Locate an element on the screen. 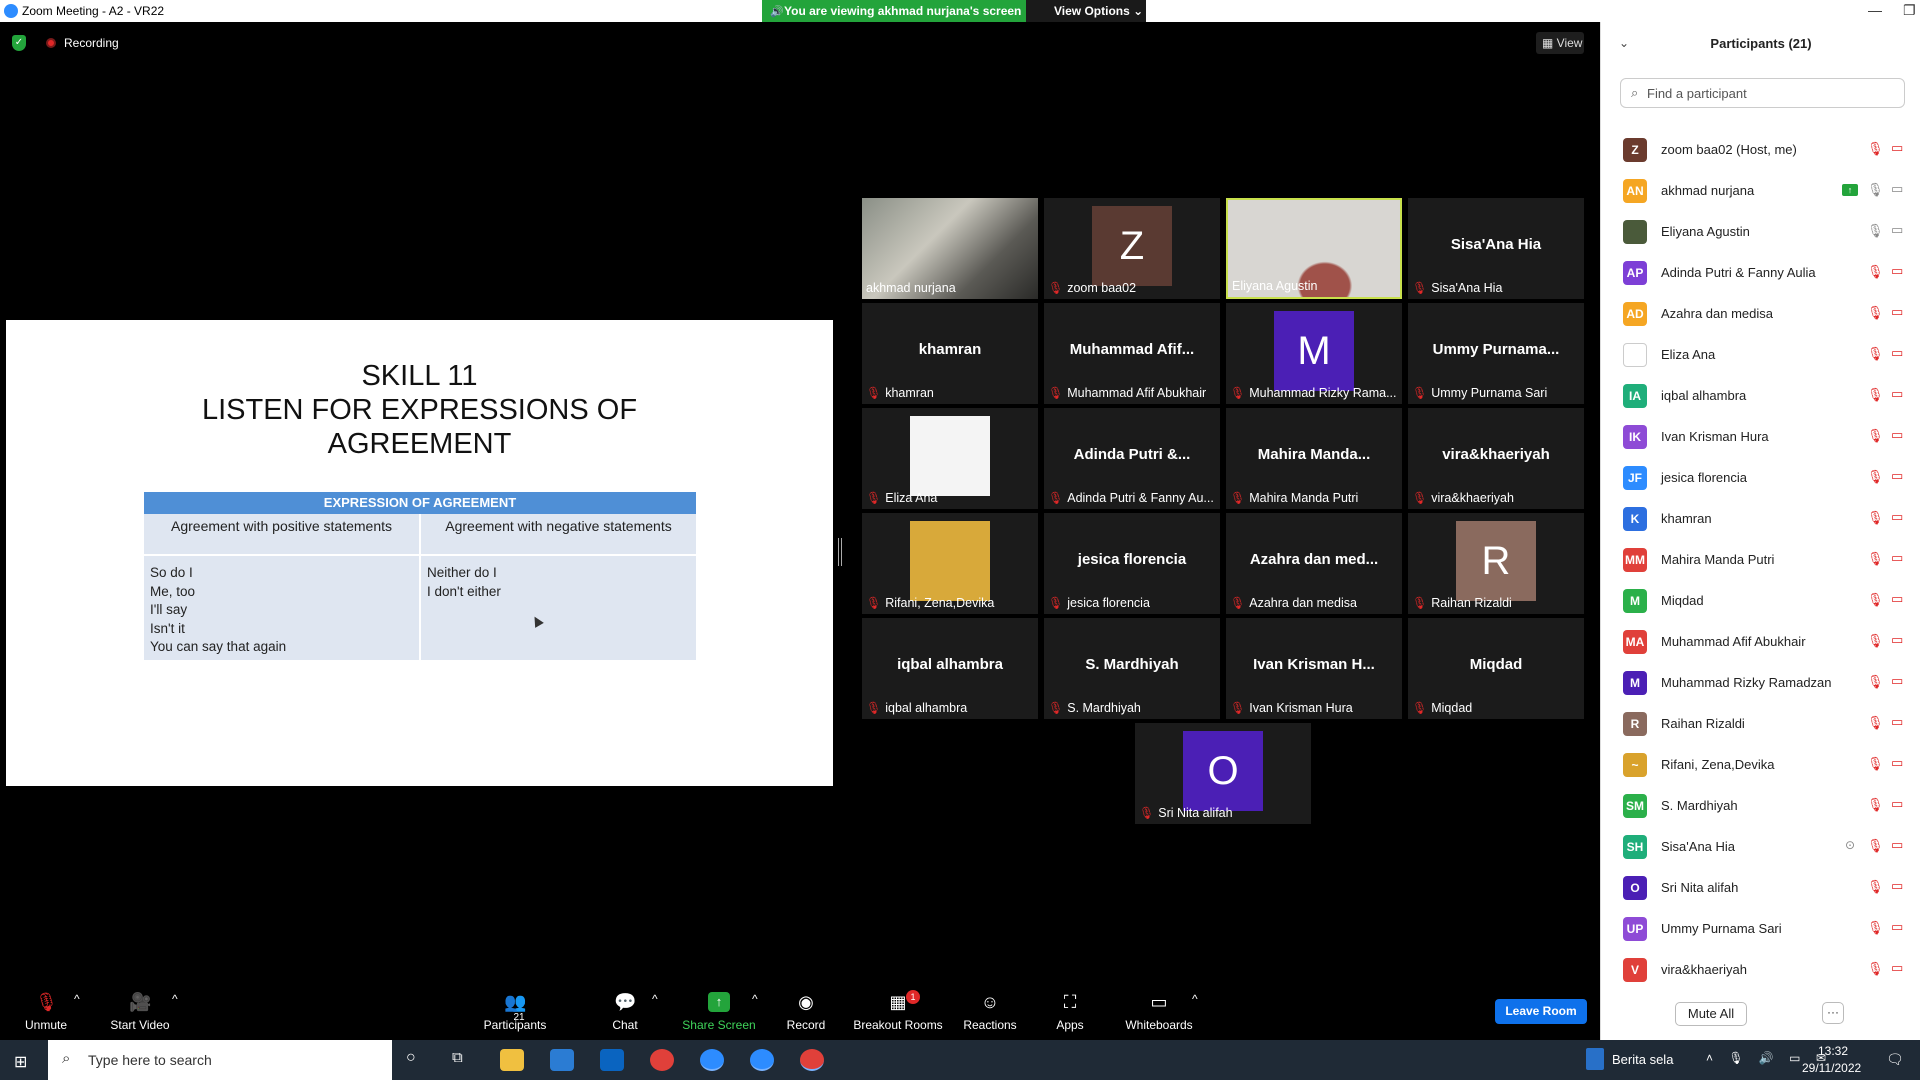  video-tile: Eliyana Agustin is located at coordinates (1314, 248).